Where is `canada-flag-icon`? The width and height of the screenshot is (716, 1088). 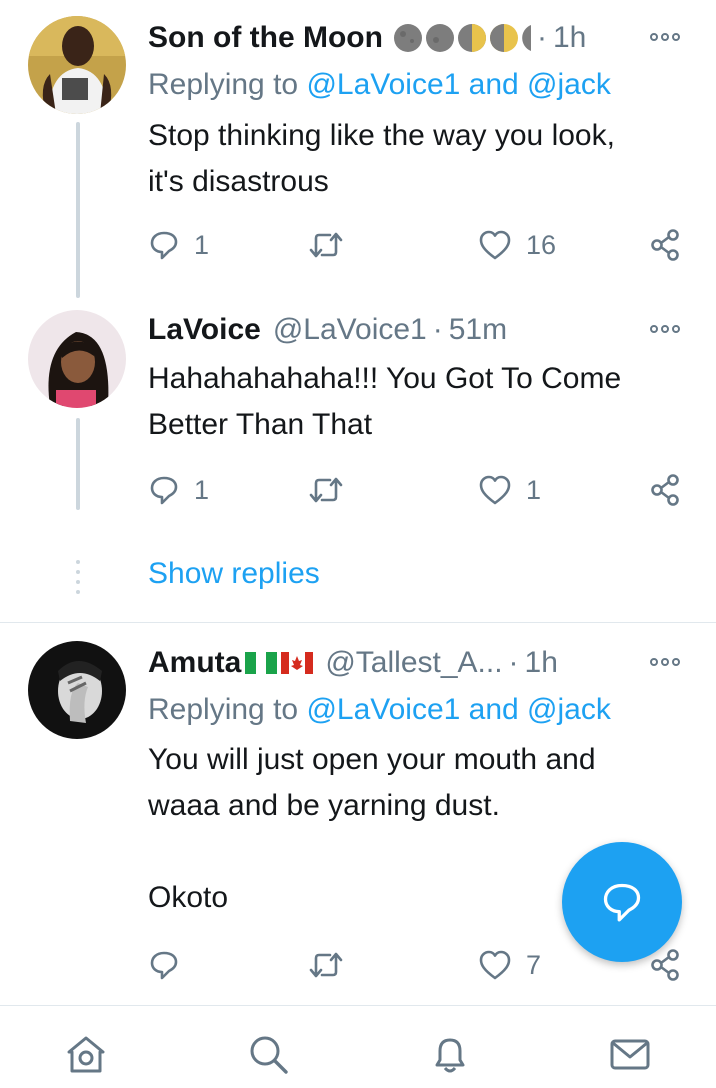
canada-flag-icon is located at coordinates (297, 663).